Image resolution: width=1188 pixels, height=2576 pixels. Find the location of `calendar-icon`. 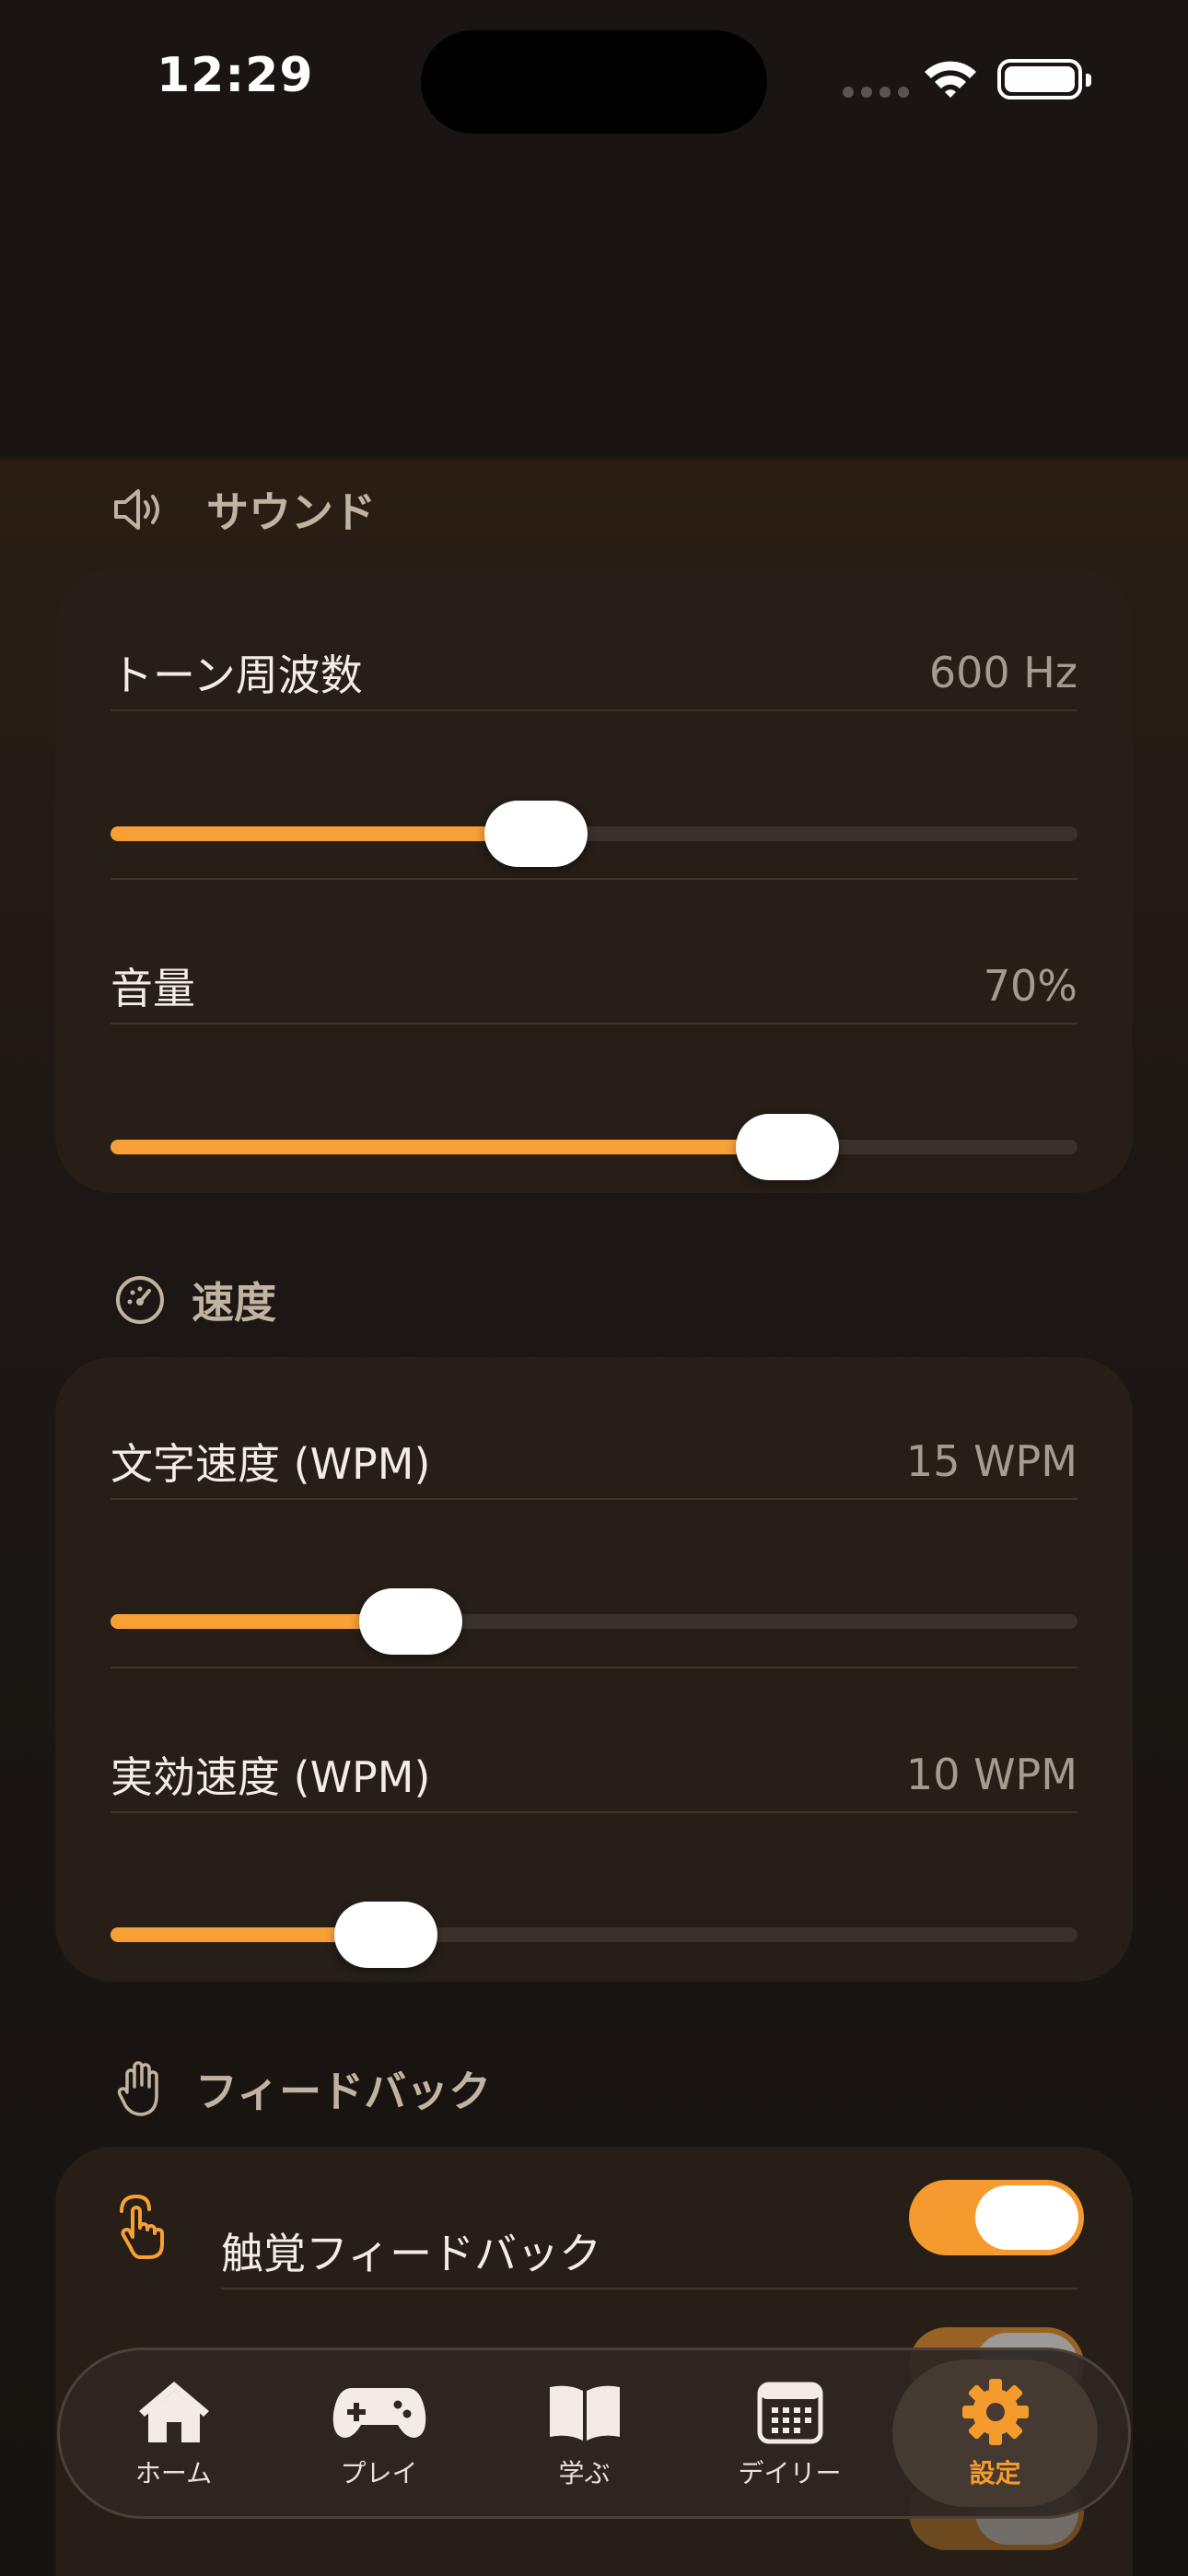

calendar-icon is located at coordinates (790, 2412).